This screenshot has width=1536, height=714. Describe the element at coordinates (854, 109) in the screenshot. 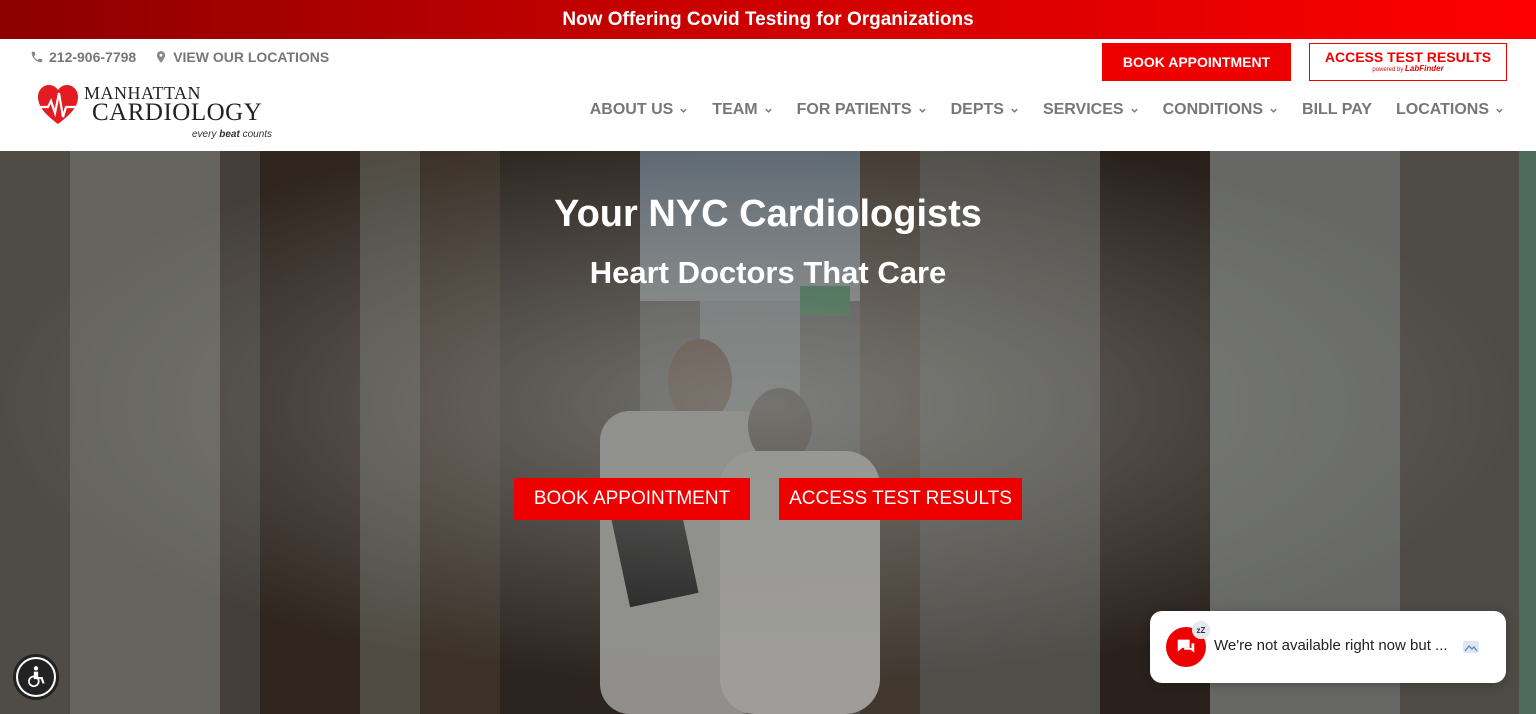

I see `nav-item-label: FOR PATIENTS` at that location.